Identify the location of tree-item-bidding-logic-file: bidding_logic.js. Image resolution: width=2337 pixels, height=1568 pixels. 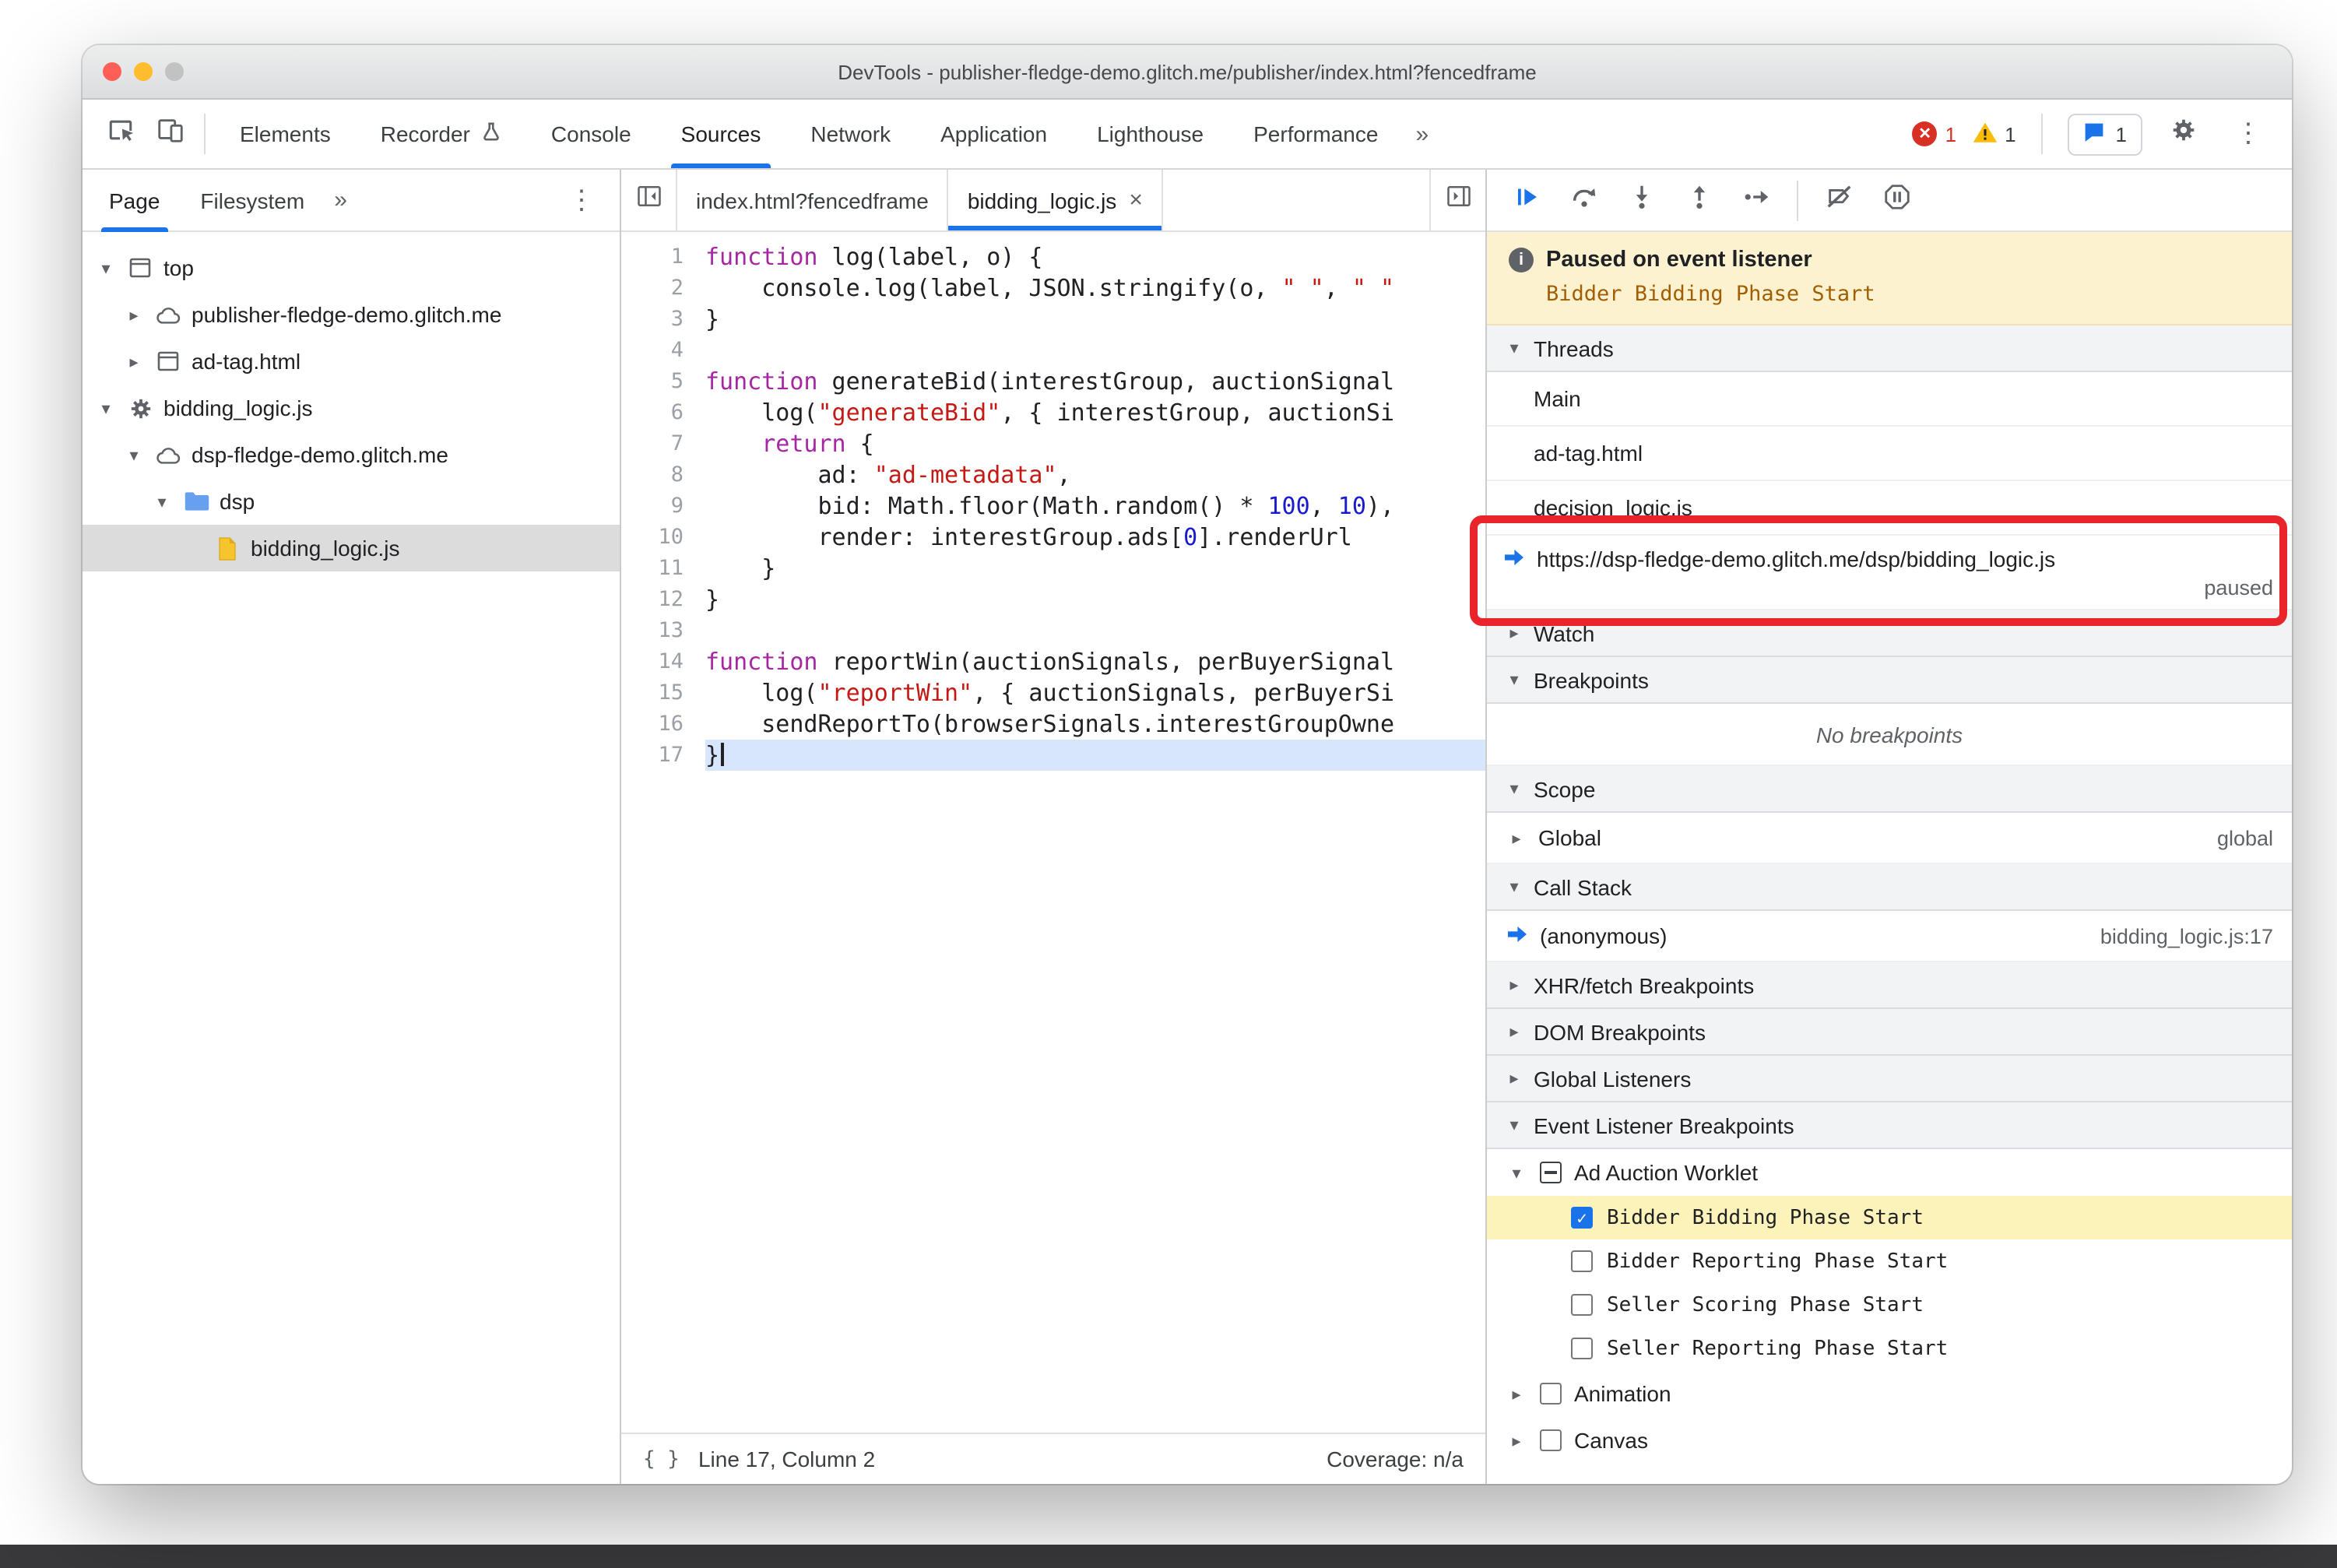
(352, 548).